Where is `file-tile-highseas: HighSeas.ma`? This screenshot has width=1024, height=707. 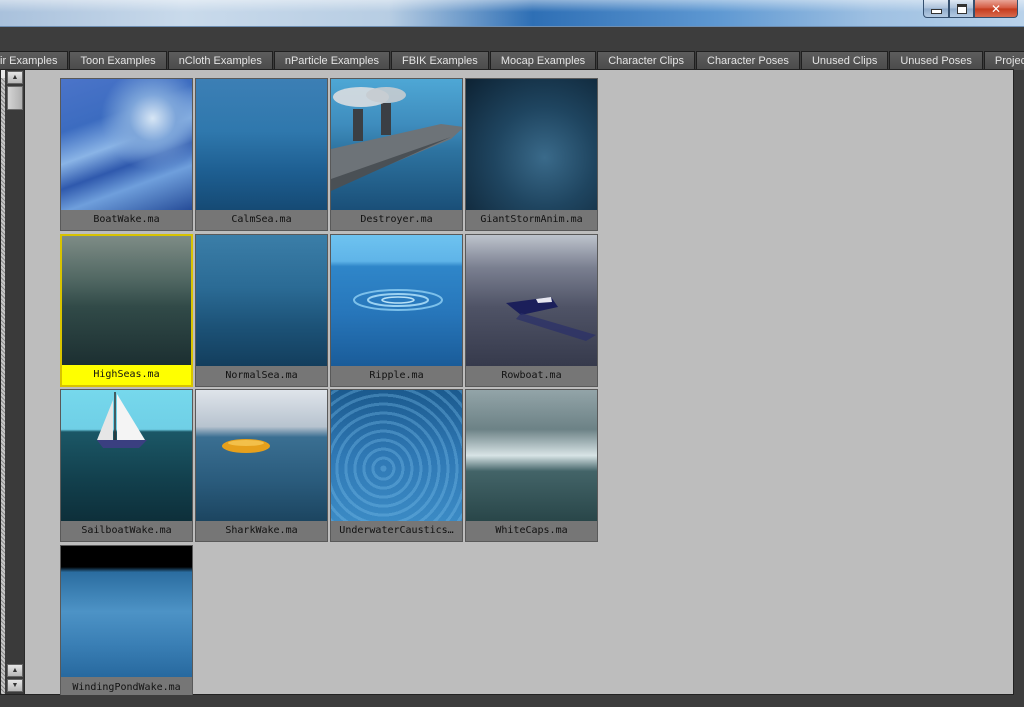
file-tile-highseas: HighSeas.ma is located at coordinates (126, 310).